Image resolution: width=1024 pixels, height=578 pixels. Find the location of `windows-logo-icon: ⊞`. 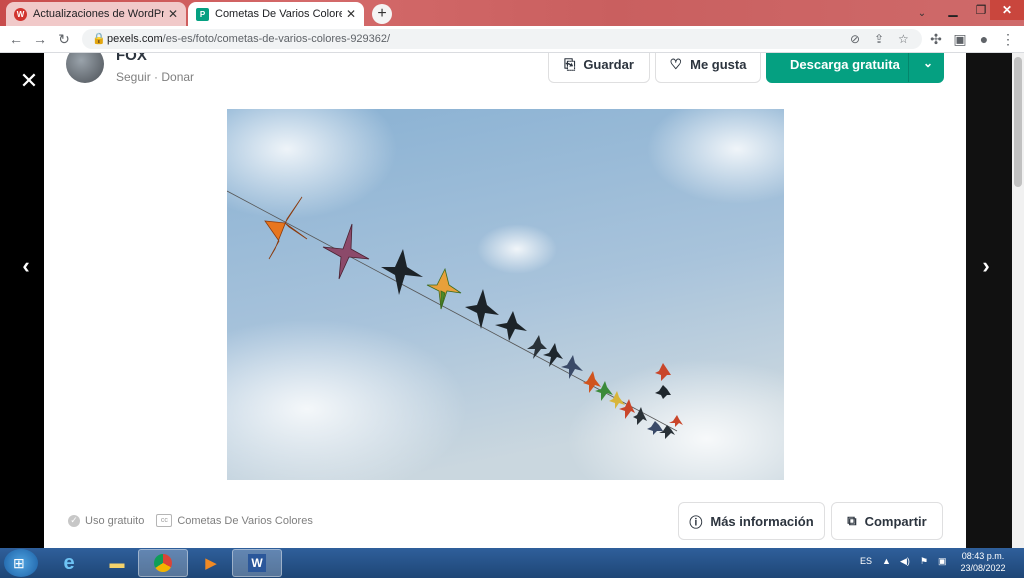

windows-logo-icon: ⊞ is located at coordinates (19, 563).